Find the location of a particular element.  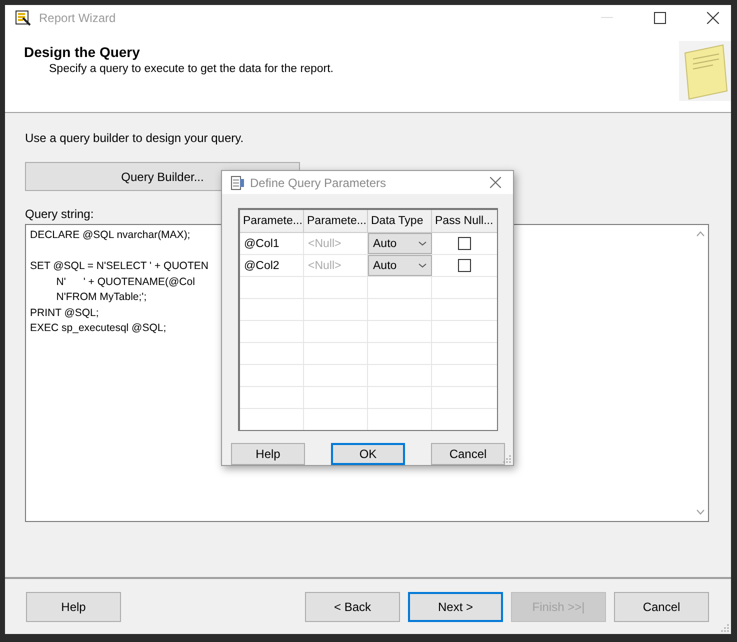

page-title: Design the Query is located at coordinates (82, 52).